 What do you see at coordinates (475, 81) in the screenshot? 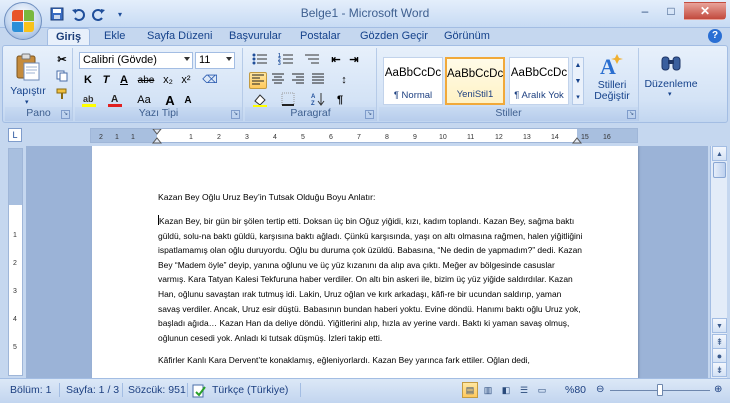
I see `style-yenistil1: AaBbCcDc YeniStil1` at bounding box center [475, 81].